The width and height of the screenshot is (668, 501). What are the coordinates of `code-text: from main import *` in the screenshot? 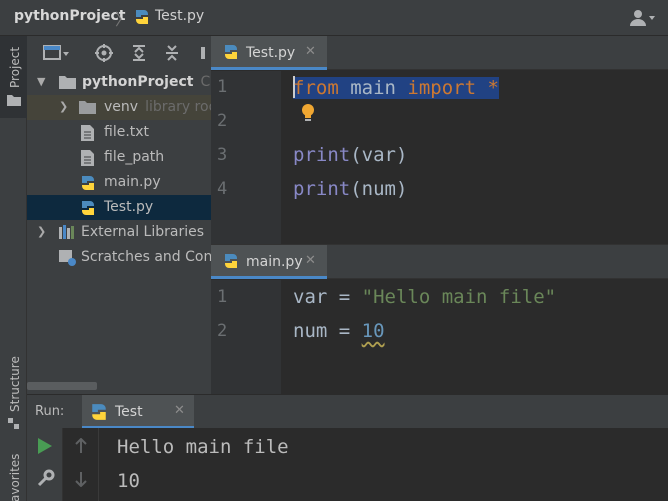 It's located at (396, 87).